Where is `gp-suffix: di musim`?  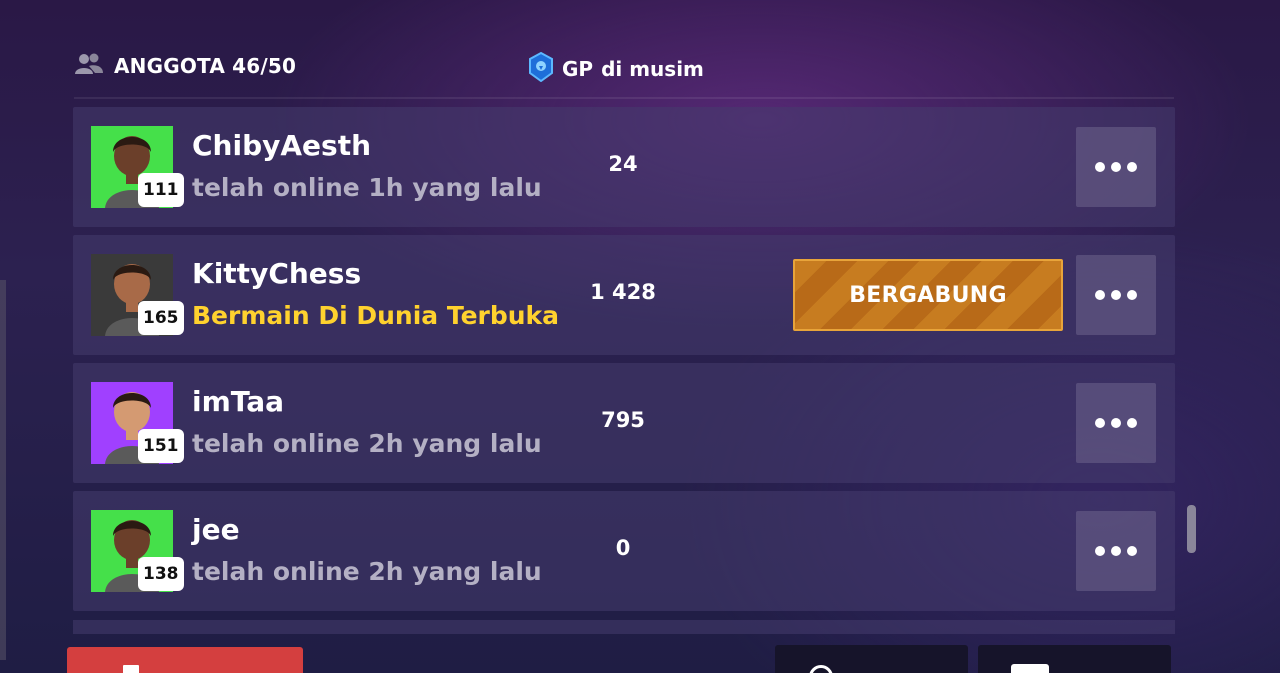 gp-suffix: di musim is located at coordinates (652, 69).